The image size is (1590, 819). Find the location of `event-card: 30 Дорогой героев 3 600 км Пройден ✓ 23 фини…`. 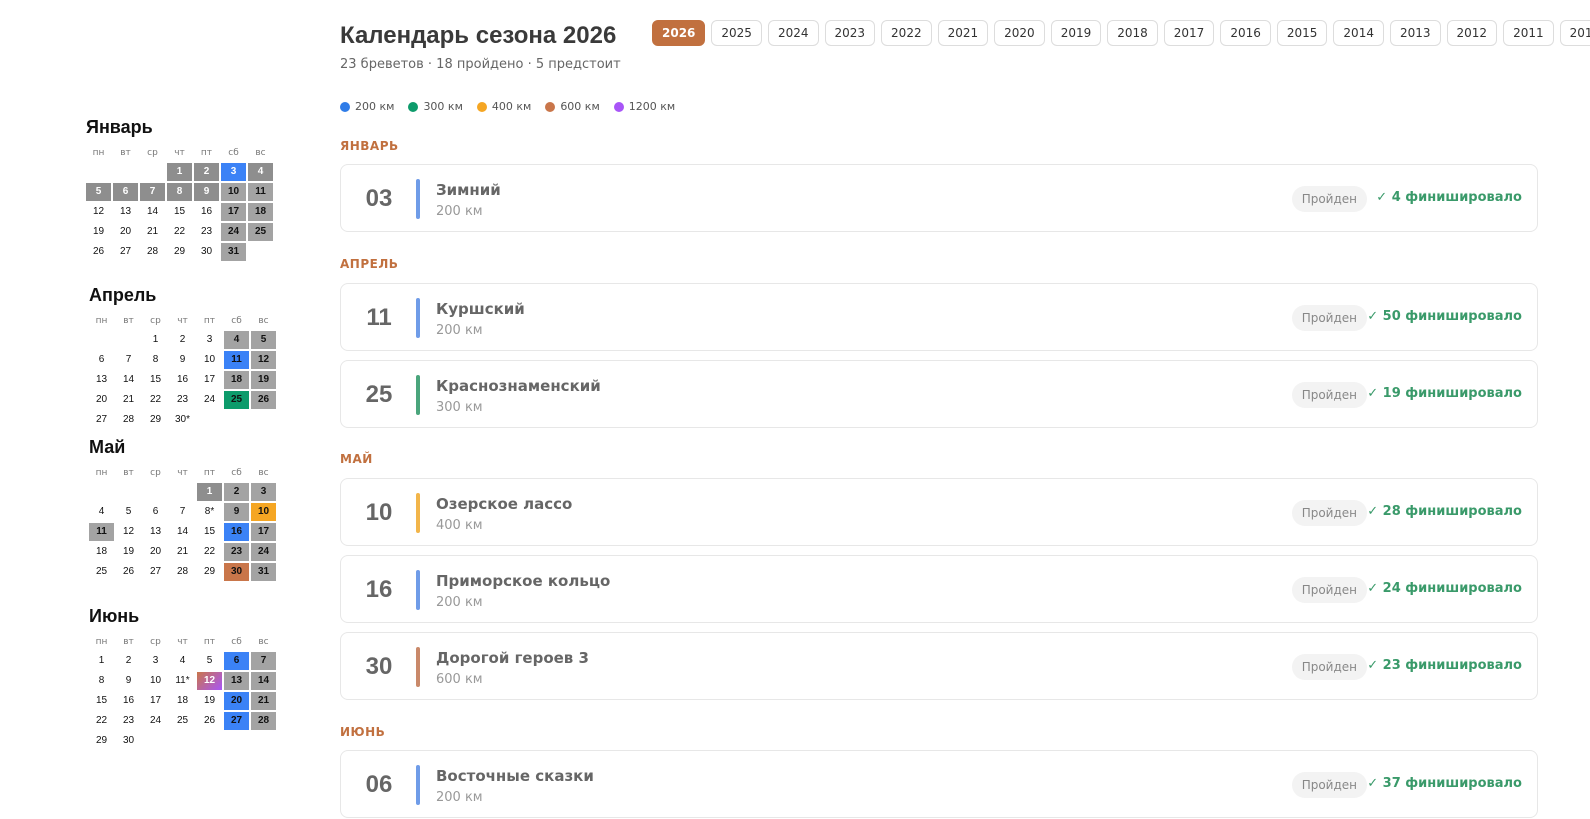

event-card: 30 Дорогой героев 3 600 км Пройден ✓ 23 фини… is located at coordinates (939, 666).